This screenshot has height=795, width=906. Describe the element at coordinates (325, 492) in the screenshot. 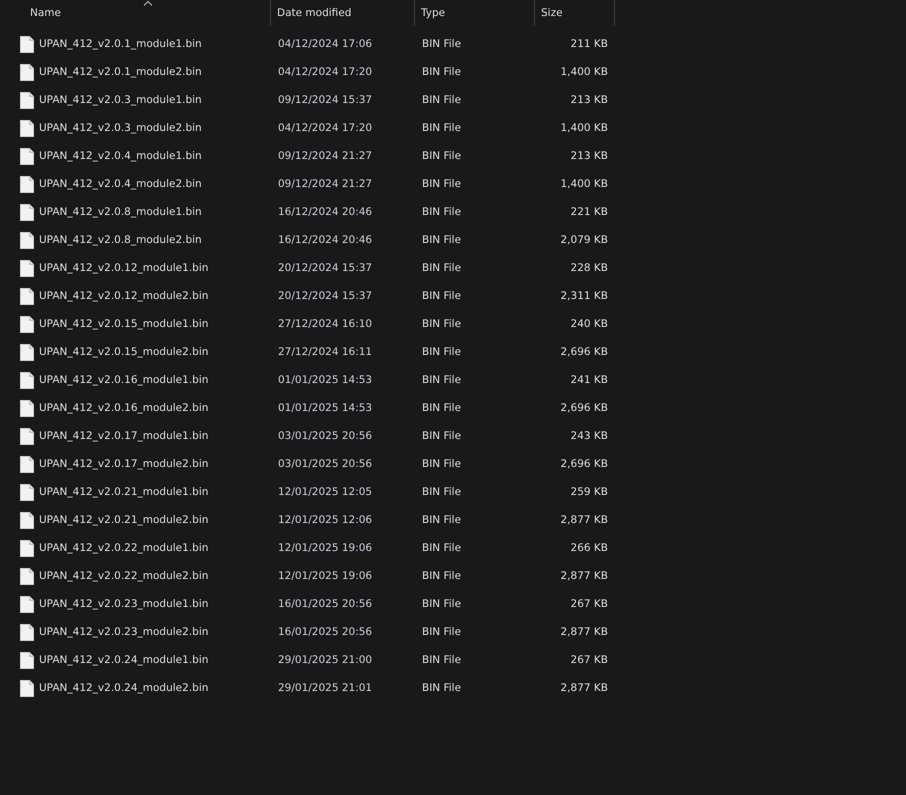

I see `date-modified: 12/01/2025 12:05` at that location.